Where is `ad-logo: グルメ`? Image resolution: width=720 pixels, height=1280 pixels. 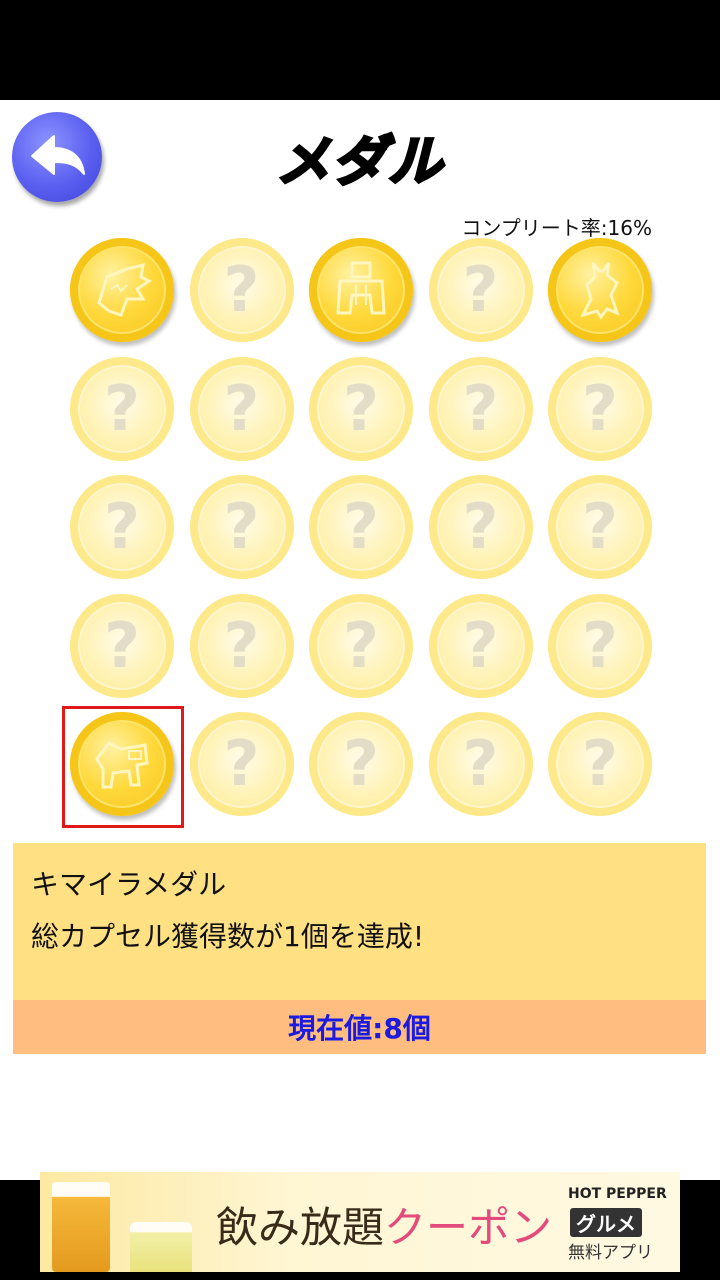
ad-logo: グルメ is located at coordinates (606, 1222).